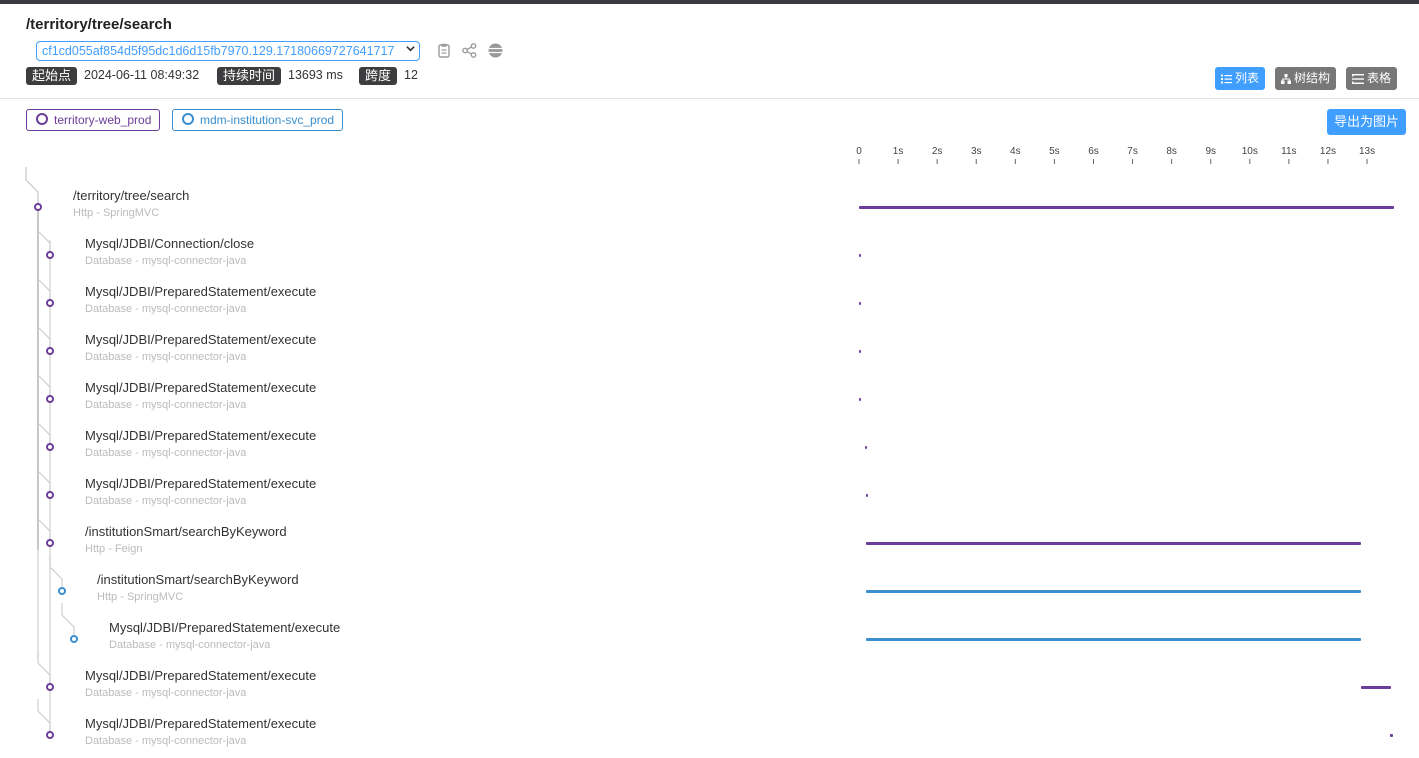  Describe the element at coordinates (1379, 78) in the screenshot. I see `table-view-label: 表格` at that location.